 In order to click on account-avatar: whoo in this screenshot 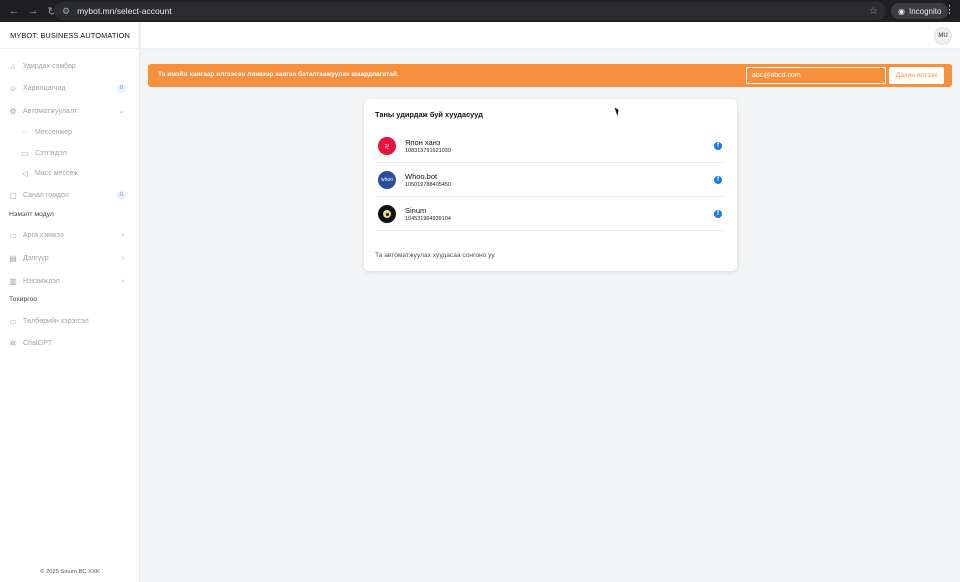, I will do `click(387, 180)`.